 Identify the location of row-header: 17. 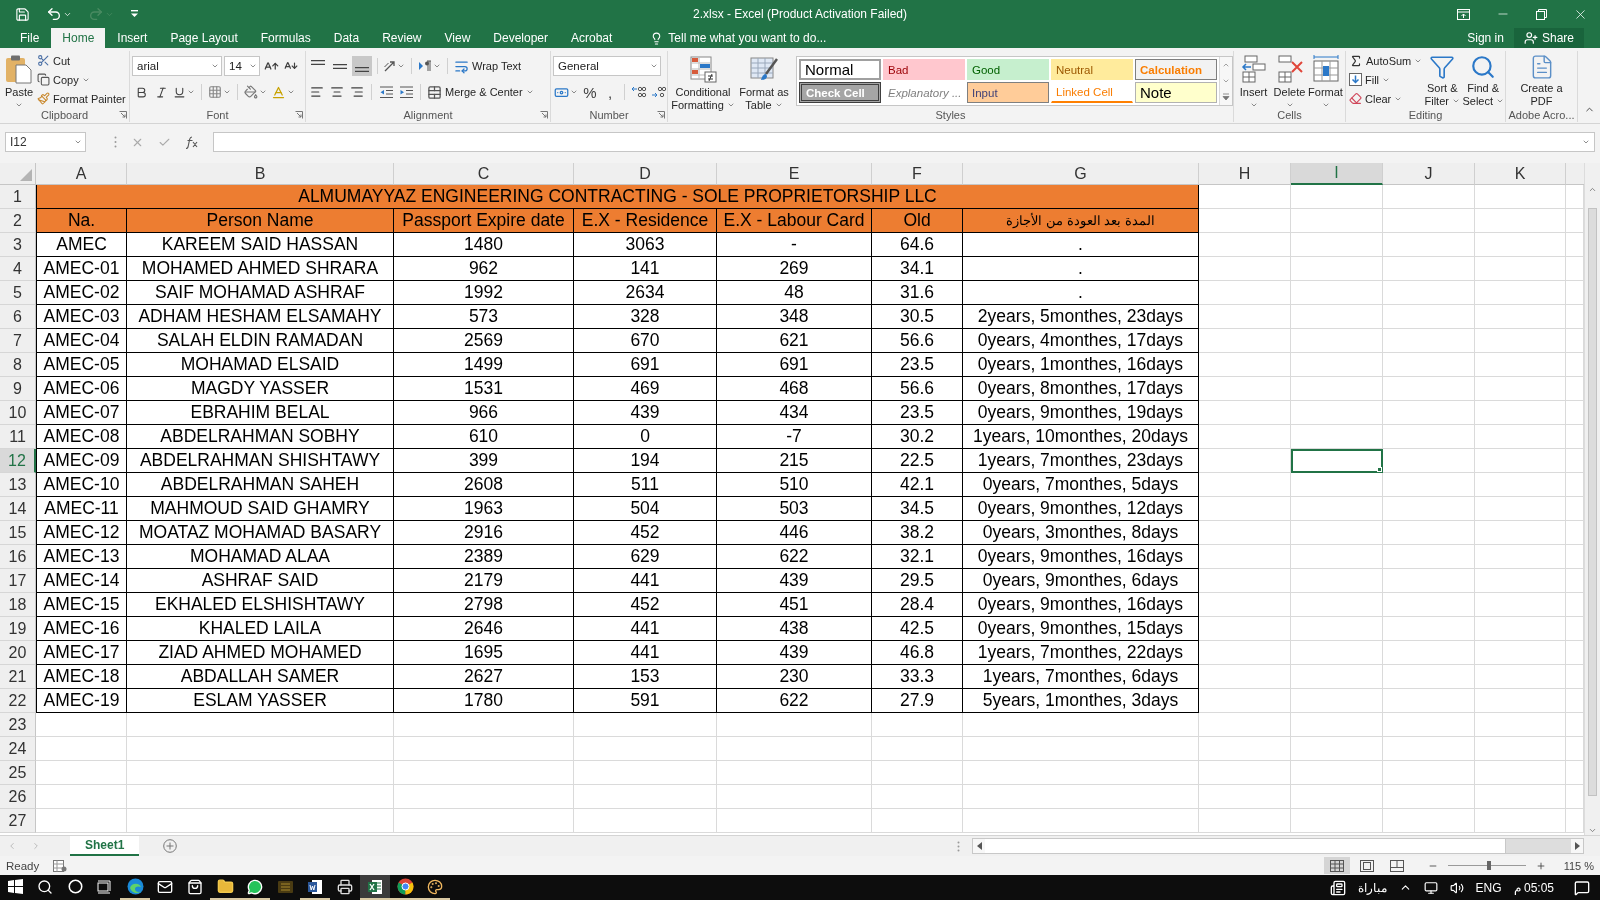
(18, 581).